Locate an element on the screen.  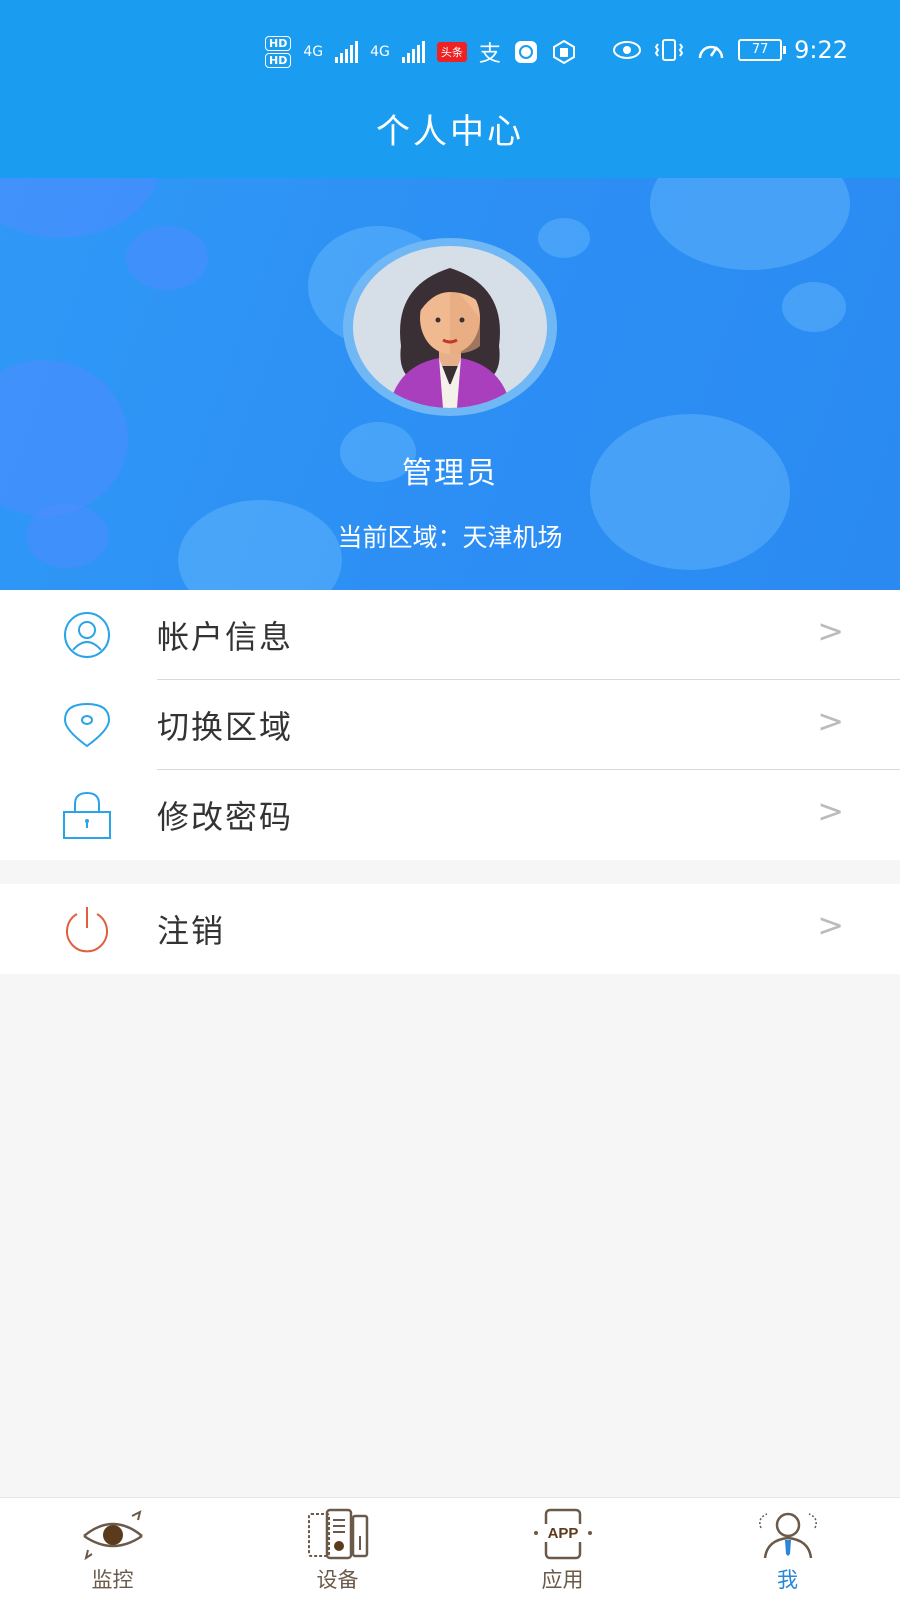
logout-section: 注销 > is located at coordinates (450, 929).